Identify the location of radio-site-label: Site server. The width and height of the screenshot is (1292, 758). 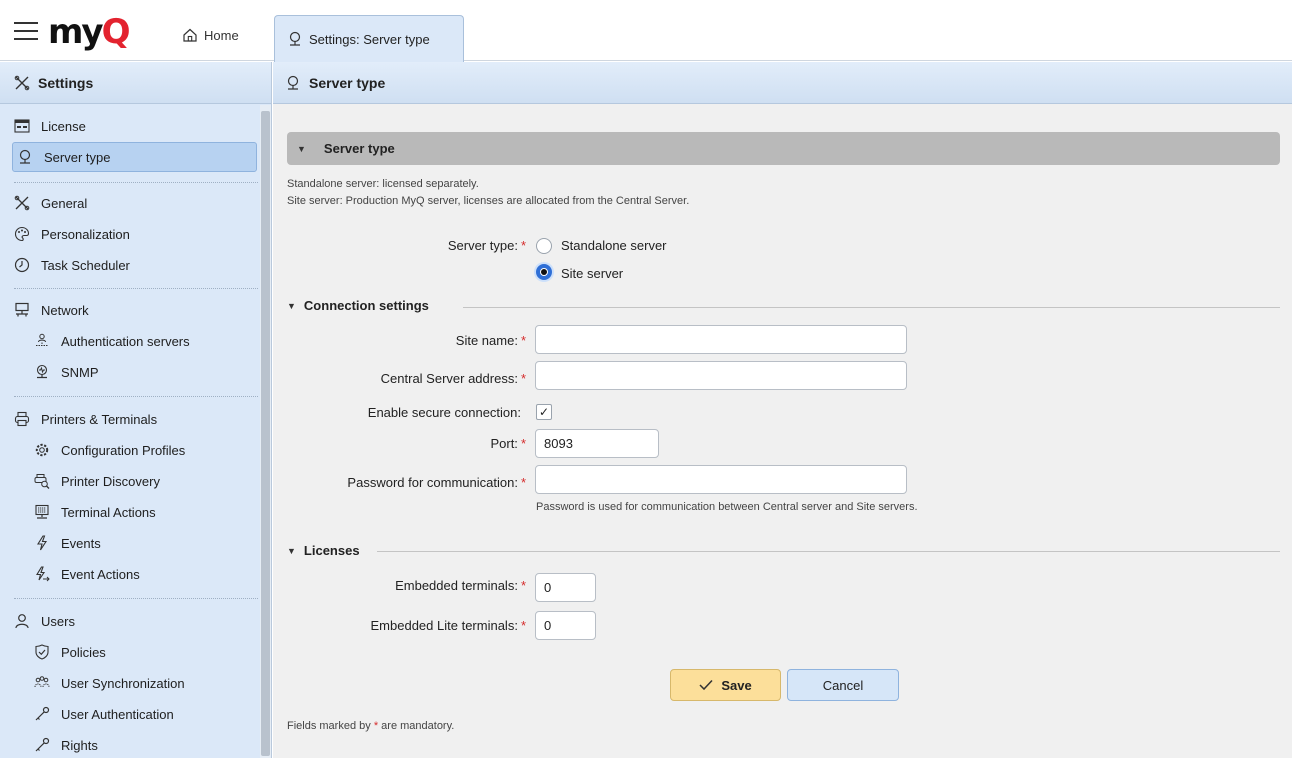
(592, 273).